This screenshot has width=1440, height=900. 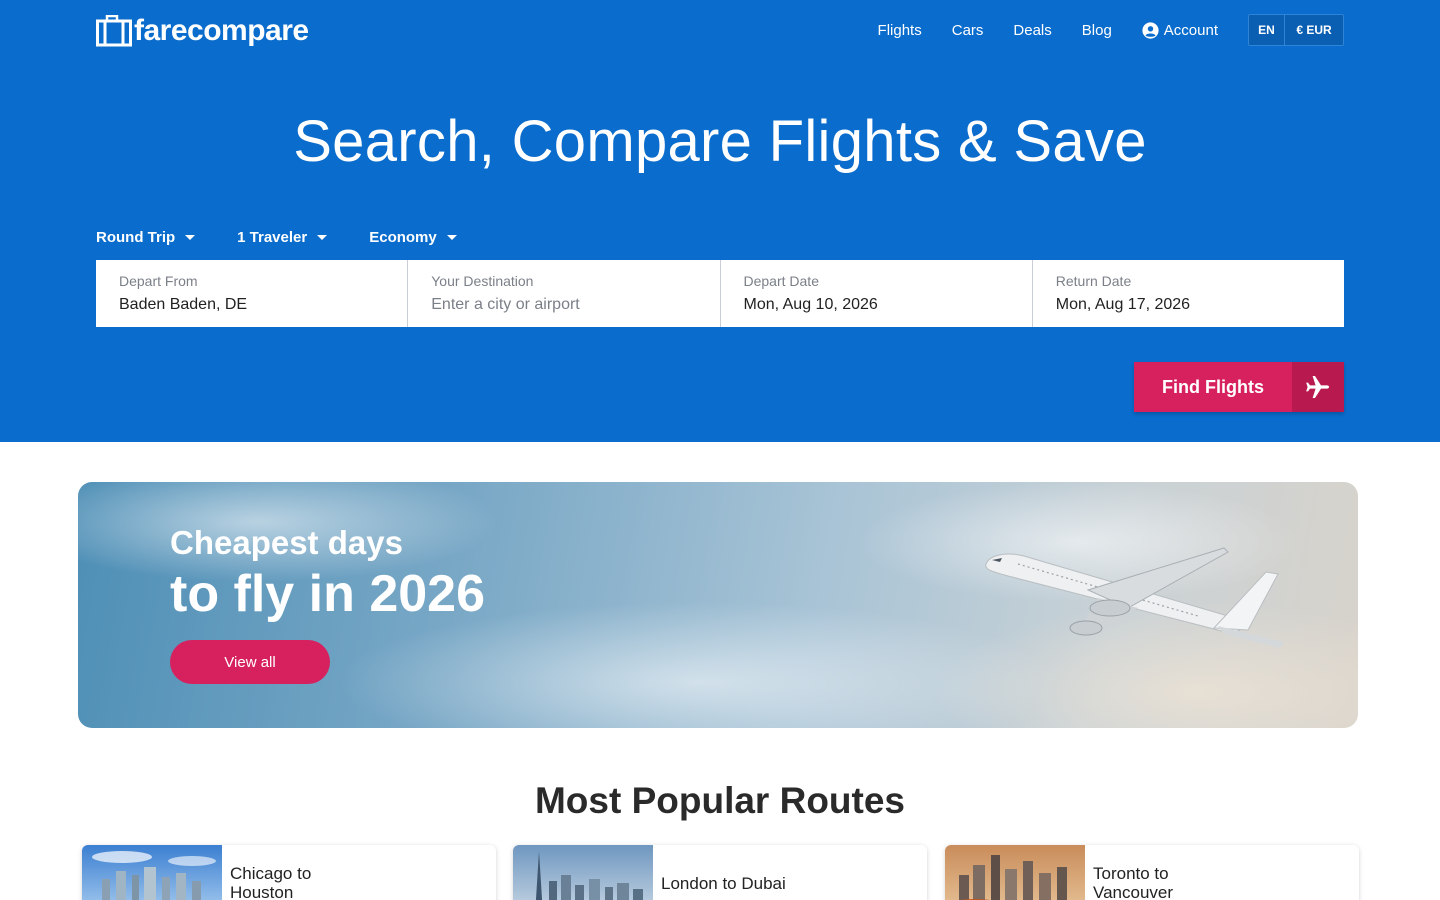 What do you see at coordinates (252, 293) in the screenshot?
I see `depart-from-field: Depart From Baden Baden, DE` at bounding box center [252, 293].